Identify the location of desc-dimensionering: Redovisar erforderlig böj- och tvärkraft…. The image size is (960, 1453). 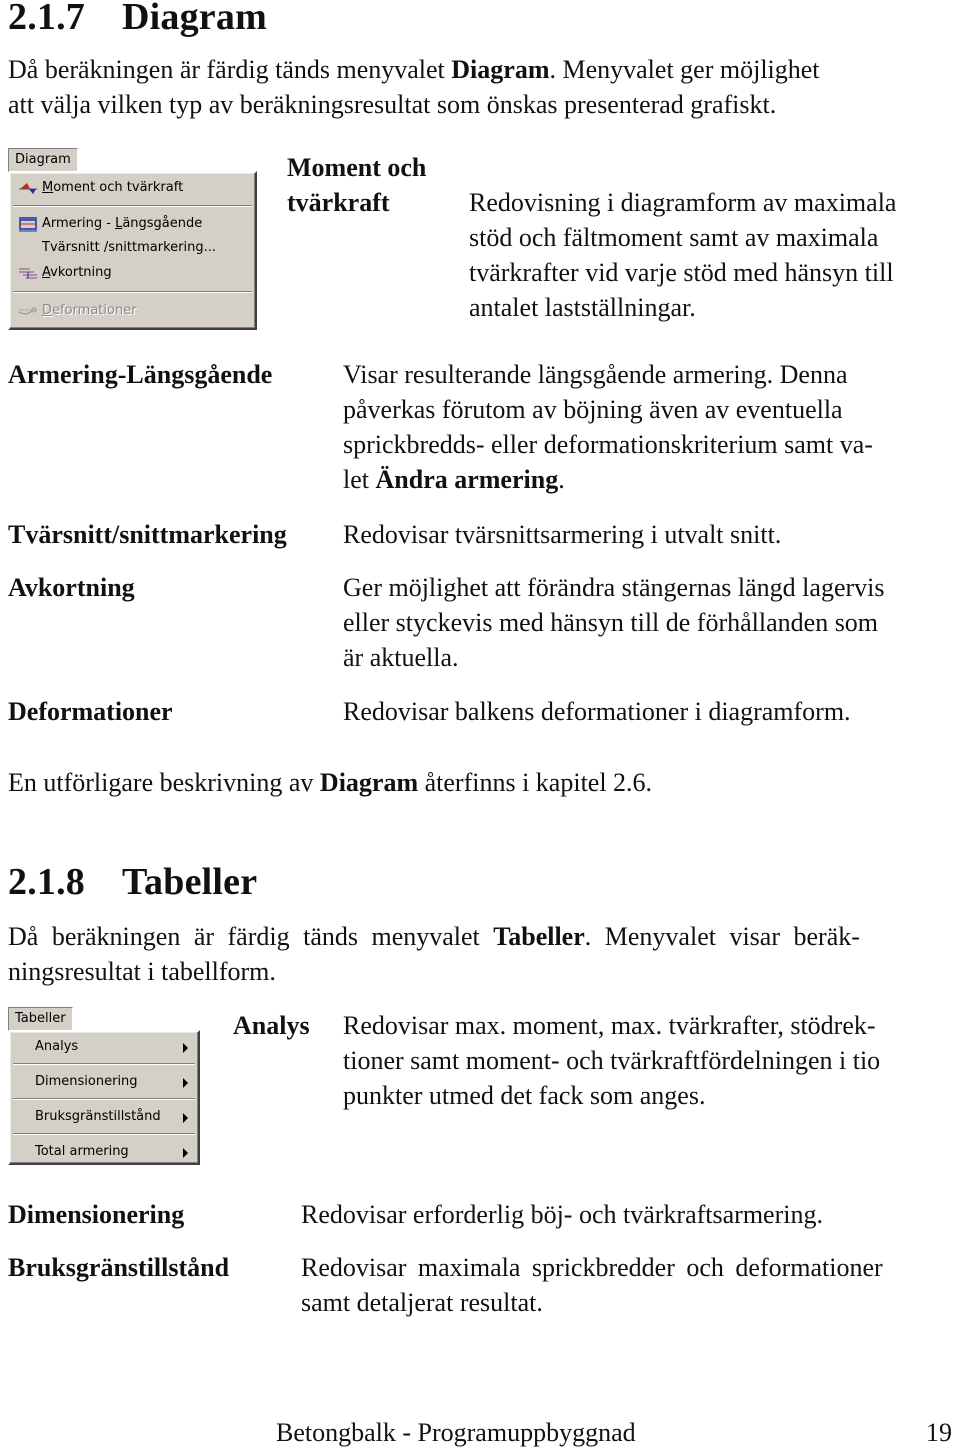
(562, 1214).